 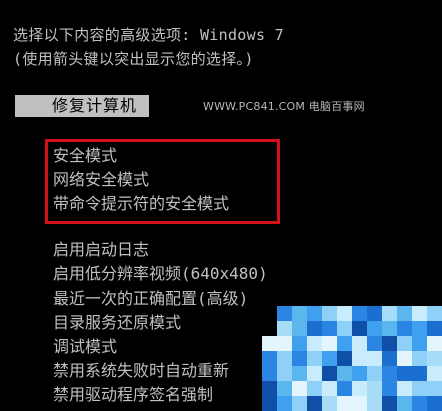 What do you see at coordinates (101, 180) in the screenshot?
I see `option-safe-mode-networking: 网络安全模式` at bounding box center [101, 180].